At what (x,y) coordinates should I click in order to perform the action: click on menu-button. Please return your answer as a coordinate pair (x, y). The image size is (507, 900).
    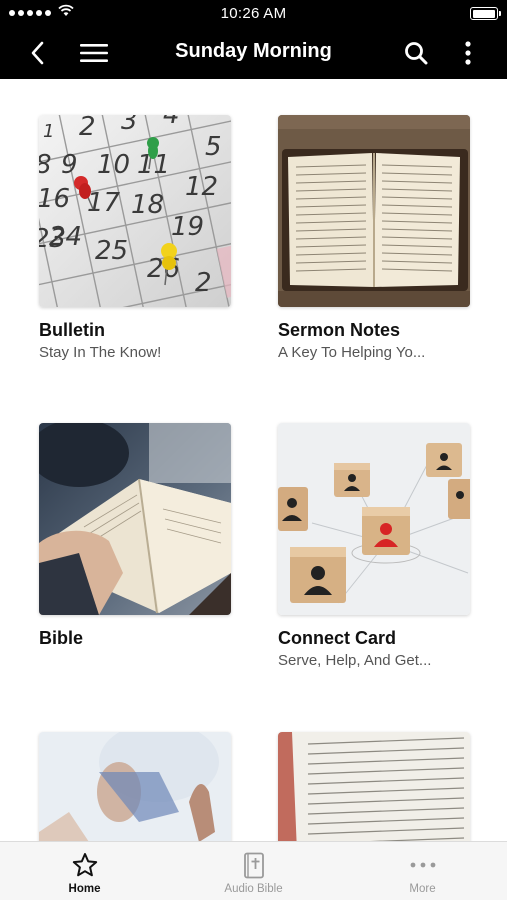
    Looking at the image, I should click on (94, 52).